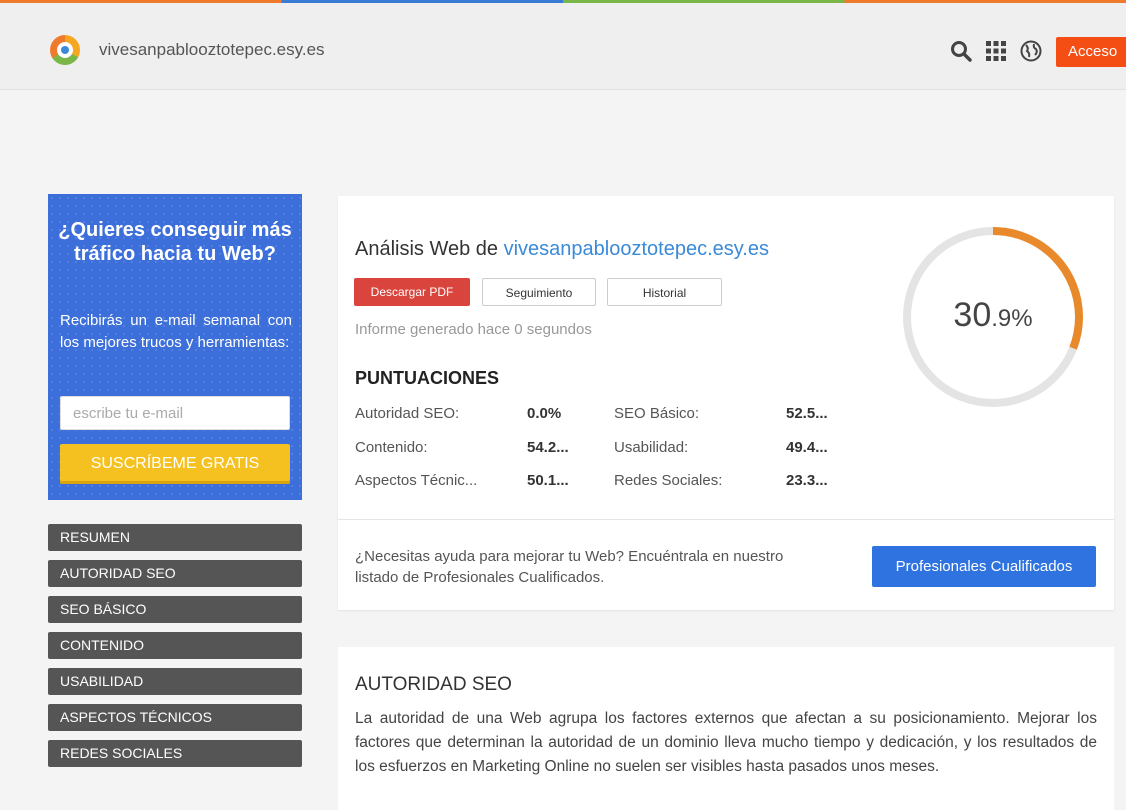  Describe the element at coordinates (175, 413) in the screenshot. I see `email-input` at that location.